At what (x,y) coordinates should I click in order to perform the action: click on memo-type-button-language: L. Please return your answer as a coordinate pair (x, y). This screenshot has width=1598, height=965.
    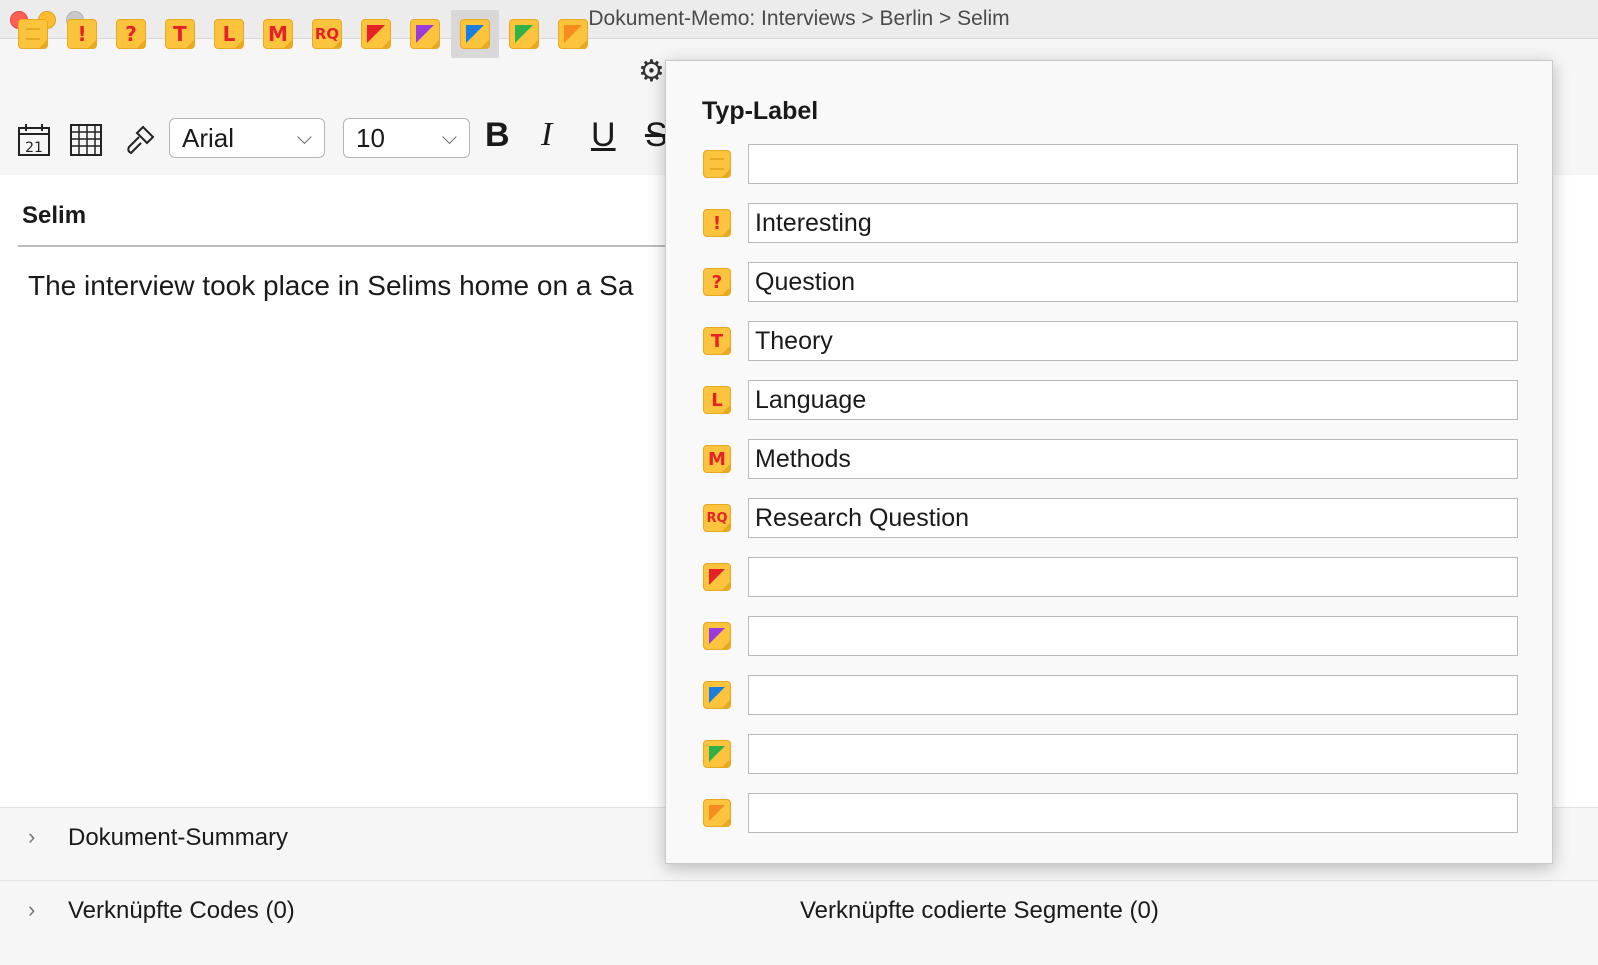
    Looking at the image, I should click on (229, 34).